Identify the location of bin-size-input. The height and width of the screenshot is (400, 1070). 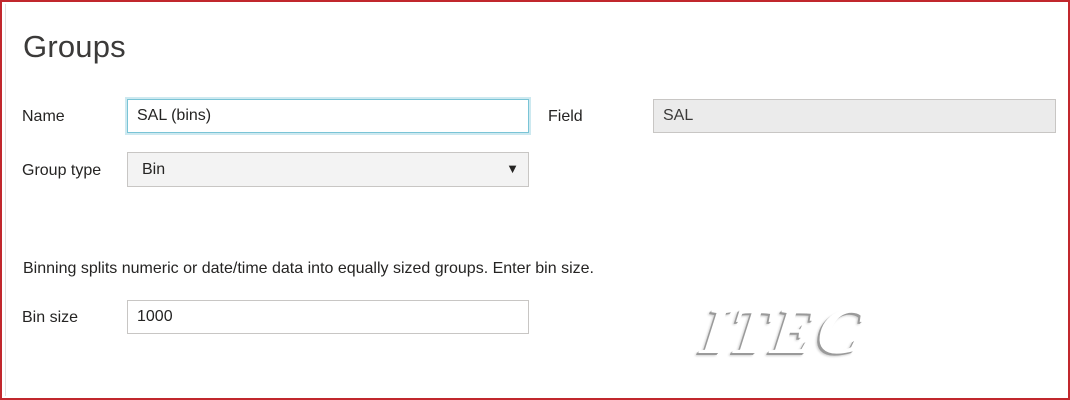
(328, 317).